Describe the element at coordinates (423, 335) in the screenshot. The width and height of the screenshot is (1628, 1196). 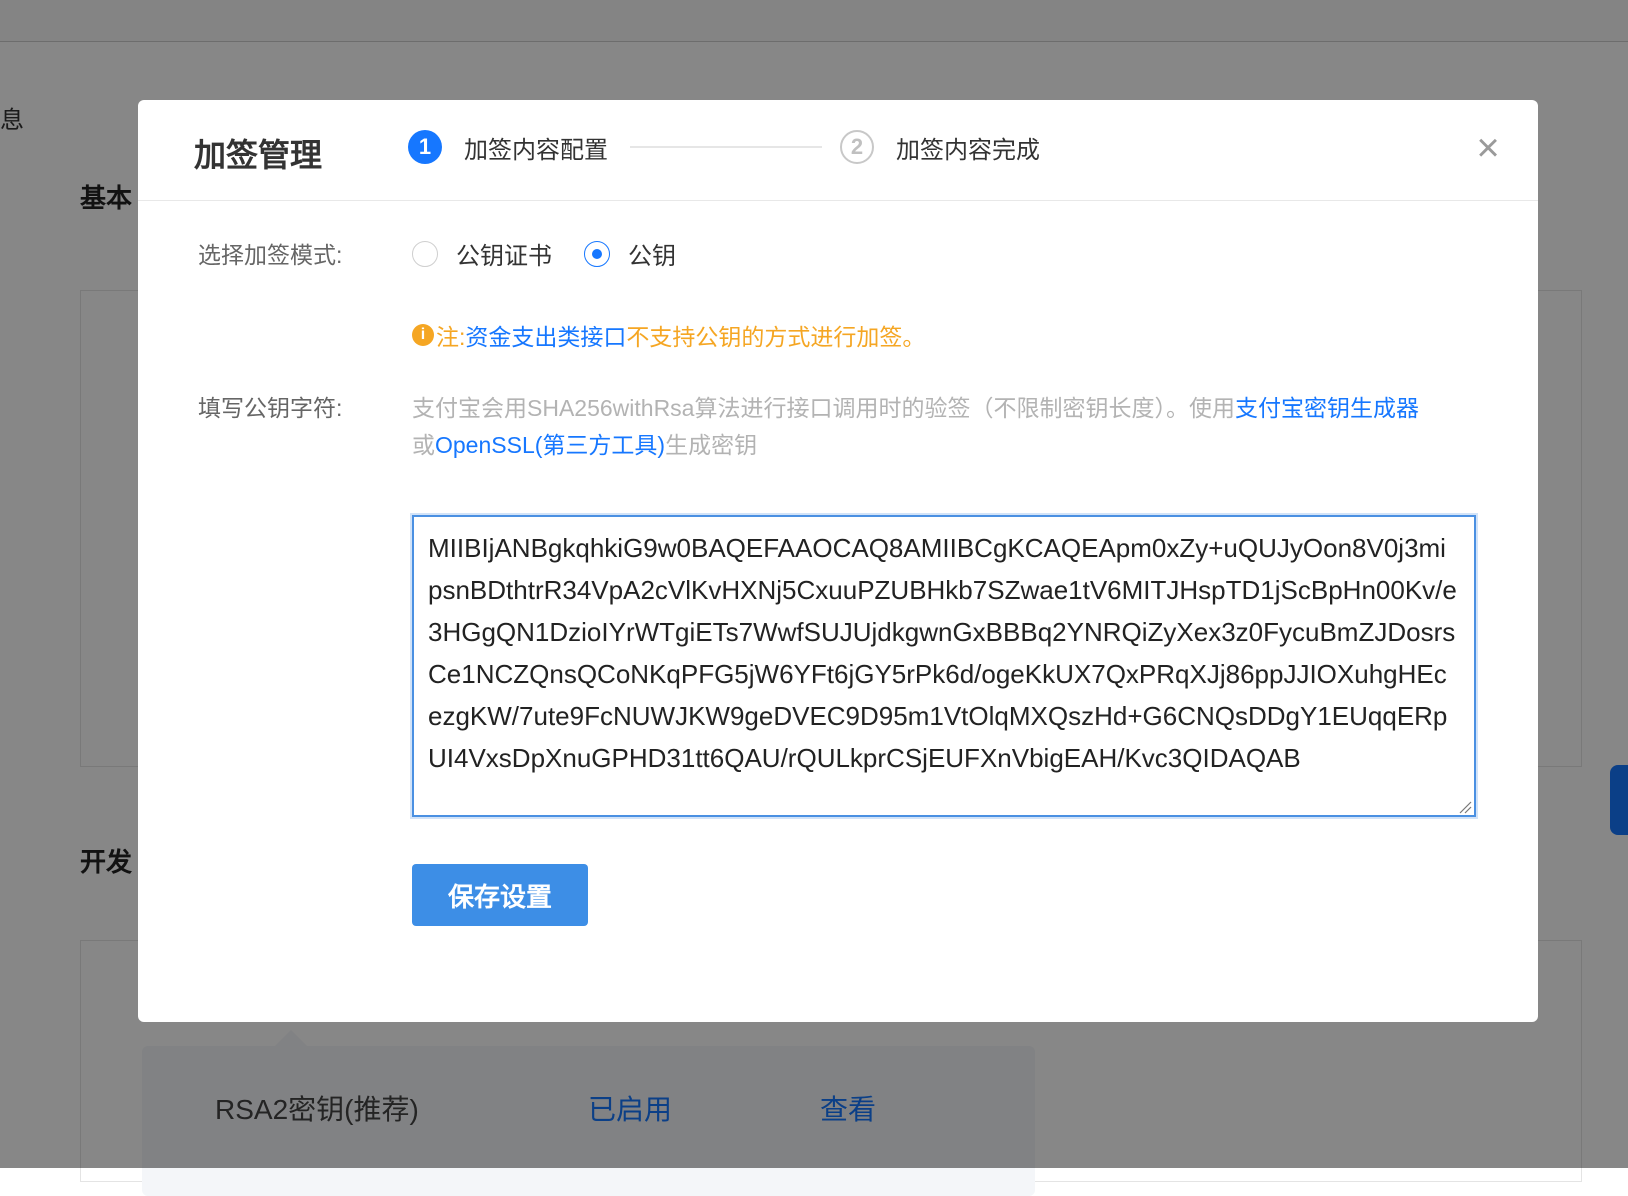
I see `info-icon: i` at that location.